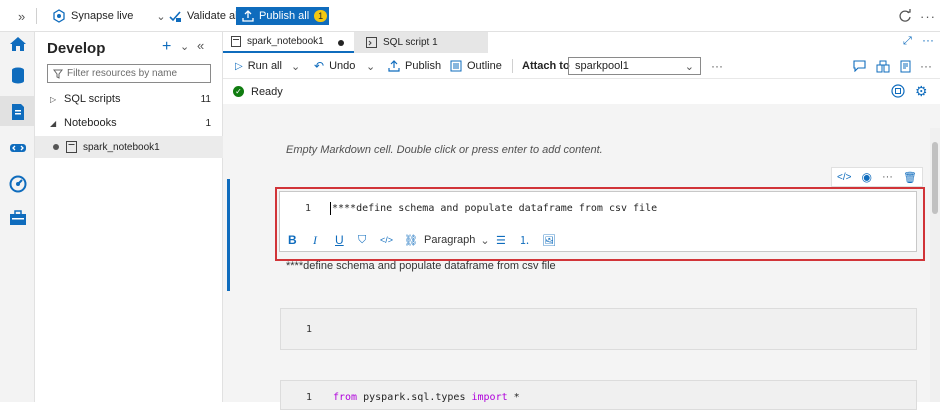  I want to click on synapse-live-icon, so click(59, 16).